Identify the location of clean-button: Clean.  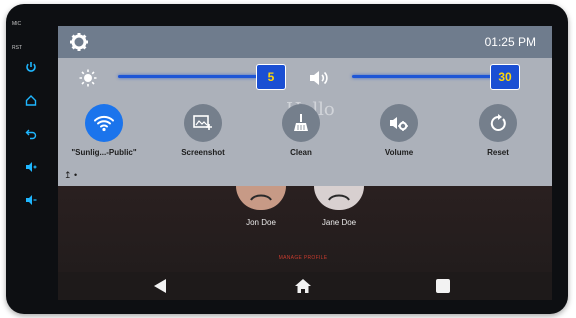
(301, 130).